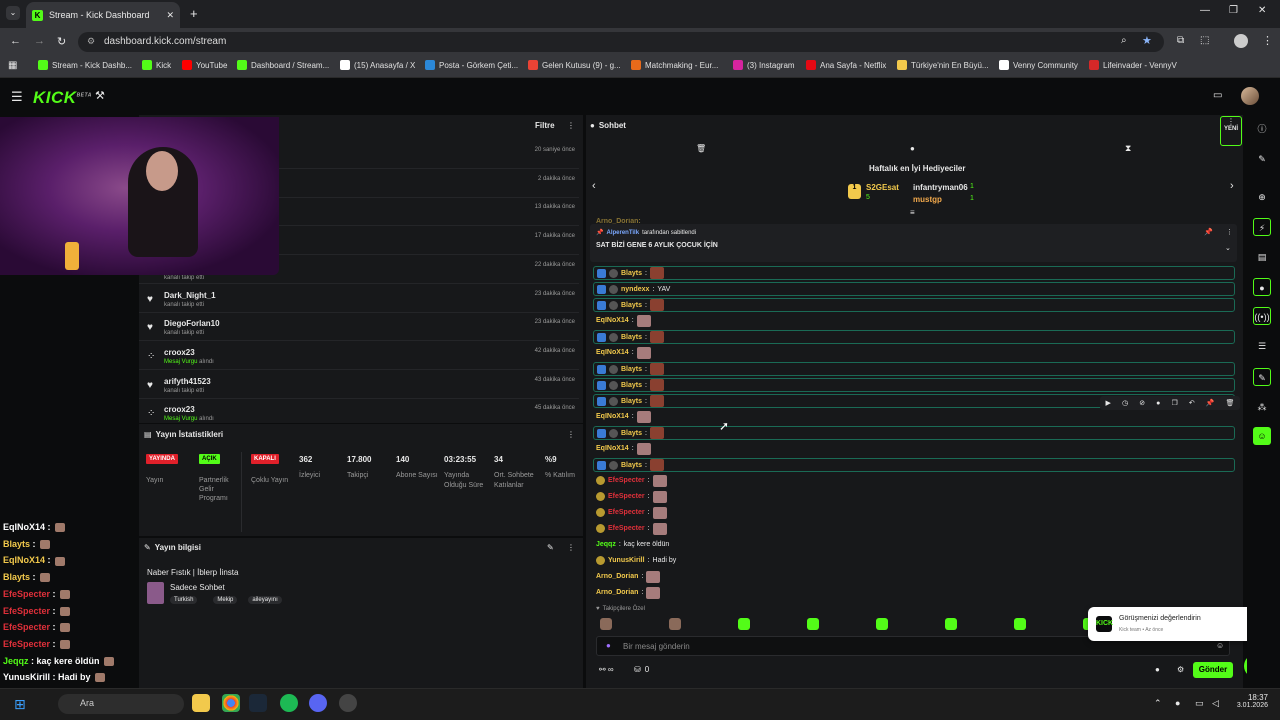 The height and width of the screenshot is (720, 1280). I want to click on bot-icon: ☺, so click(1262, 436).